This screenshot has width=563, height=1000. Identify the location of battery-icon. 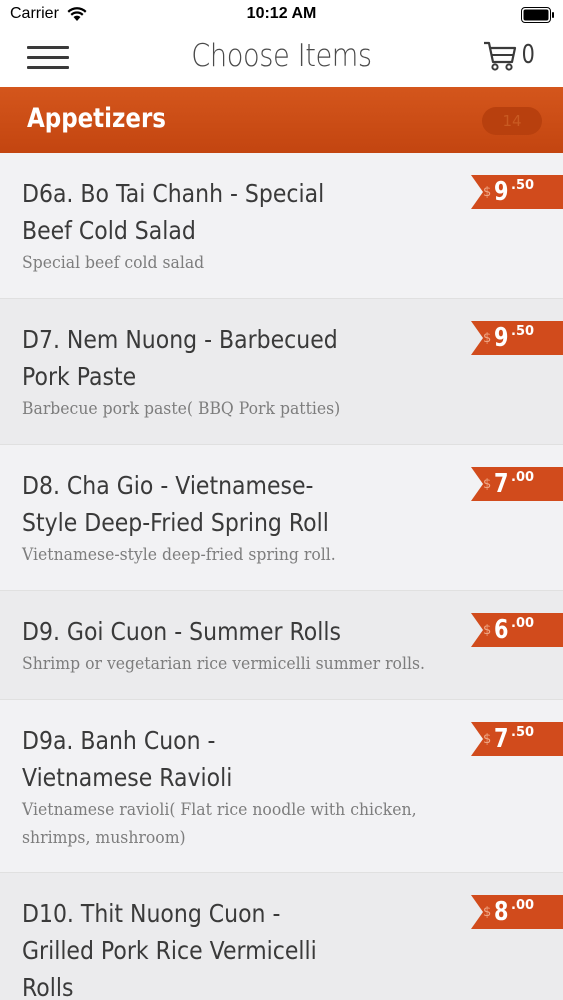
(537, 15).